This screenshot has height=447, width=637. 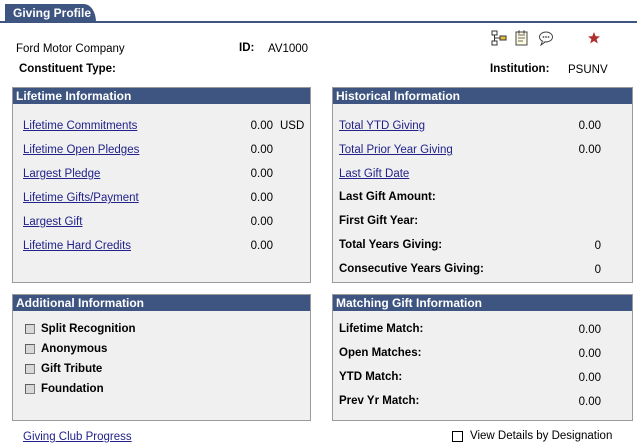 I want to click on consecutive-years-giving-value: 0, so click(x=597, y=270).